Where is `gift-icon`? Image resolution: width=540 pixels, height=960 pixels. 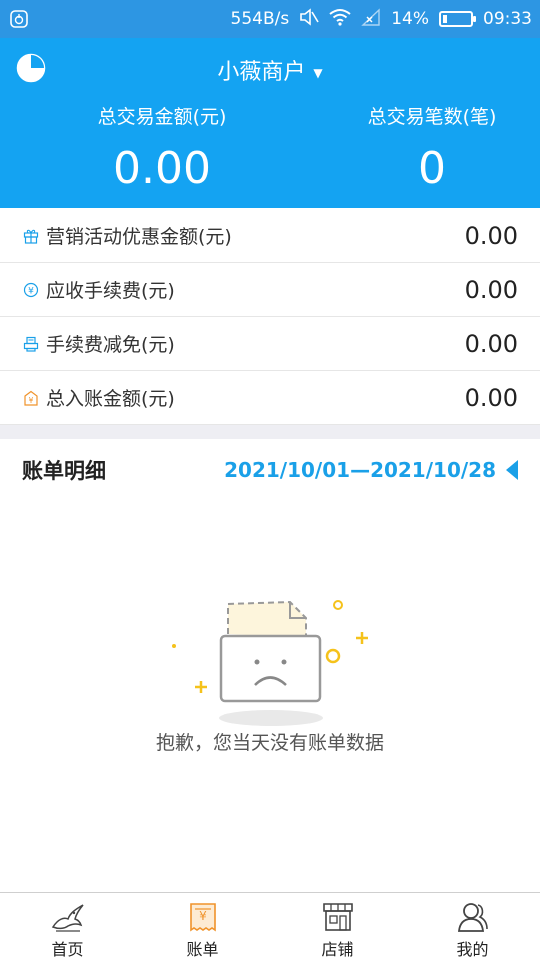
gift-icon is located at coordinates (31, 236).